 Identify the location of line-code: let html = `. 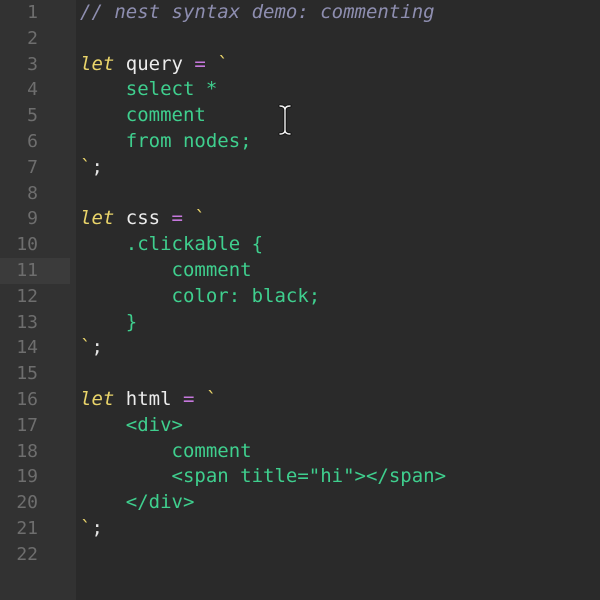
(148, 400).